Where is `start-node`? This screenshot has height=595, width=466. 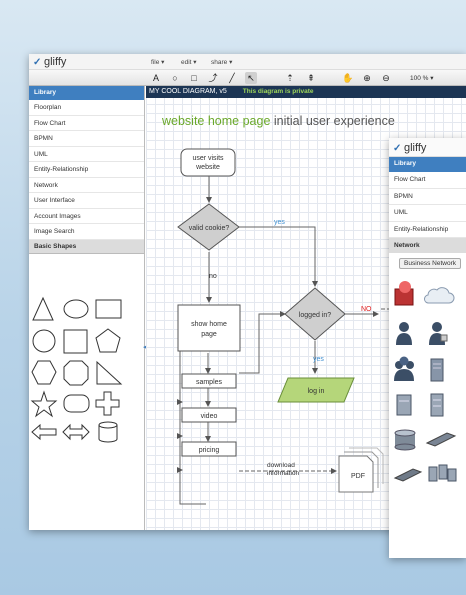 start-node is located at coordinates (208, 162).